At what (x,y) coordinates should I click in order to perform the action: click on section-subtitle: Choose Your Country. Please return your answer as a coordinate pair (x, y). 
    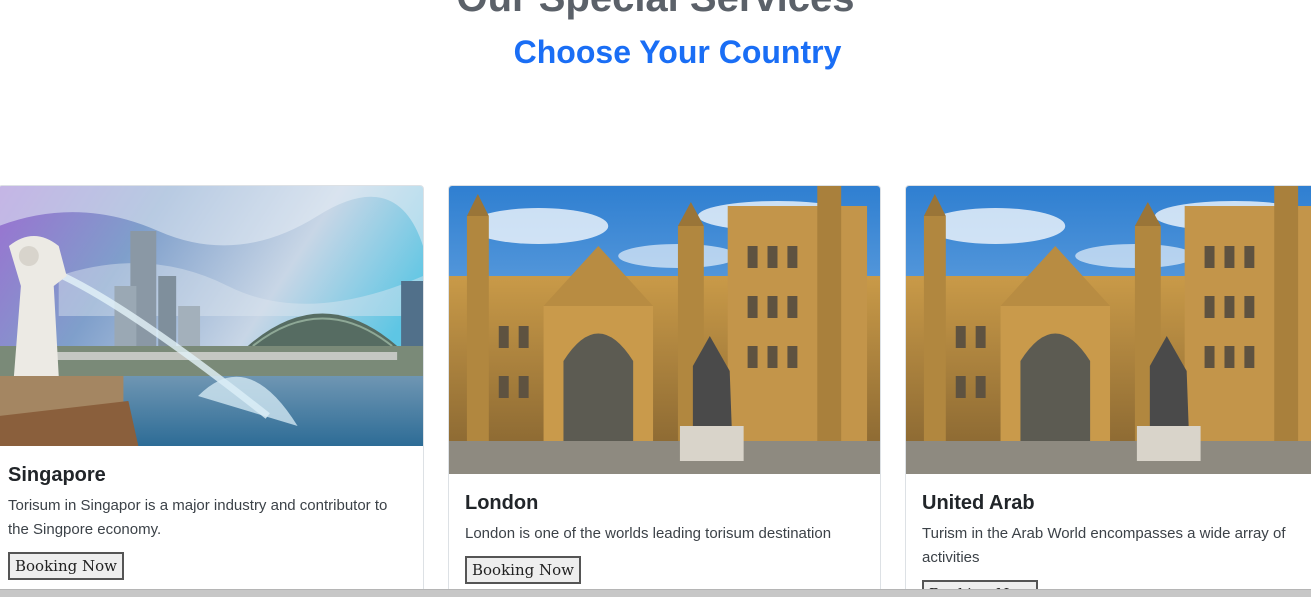
    Looking at the image, I should click on (677, 52).